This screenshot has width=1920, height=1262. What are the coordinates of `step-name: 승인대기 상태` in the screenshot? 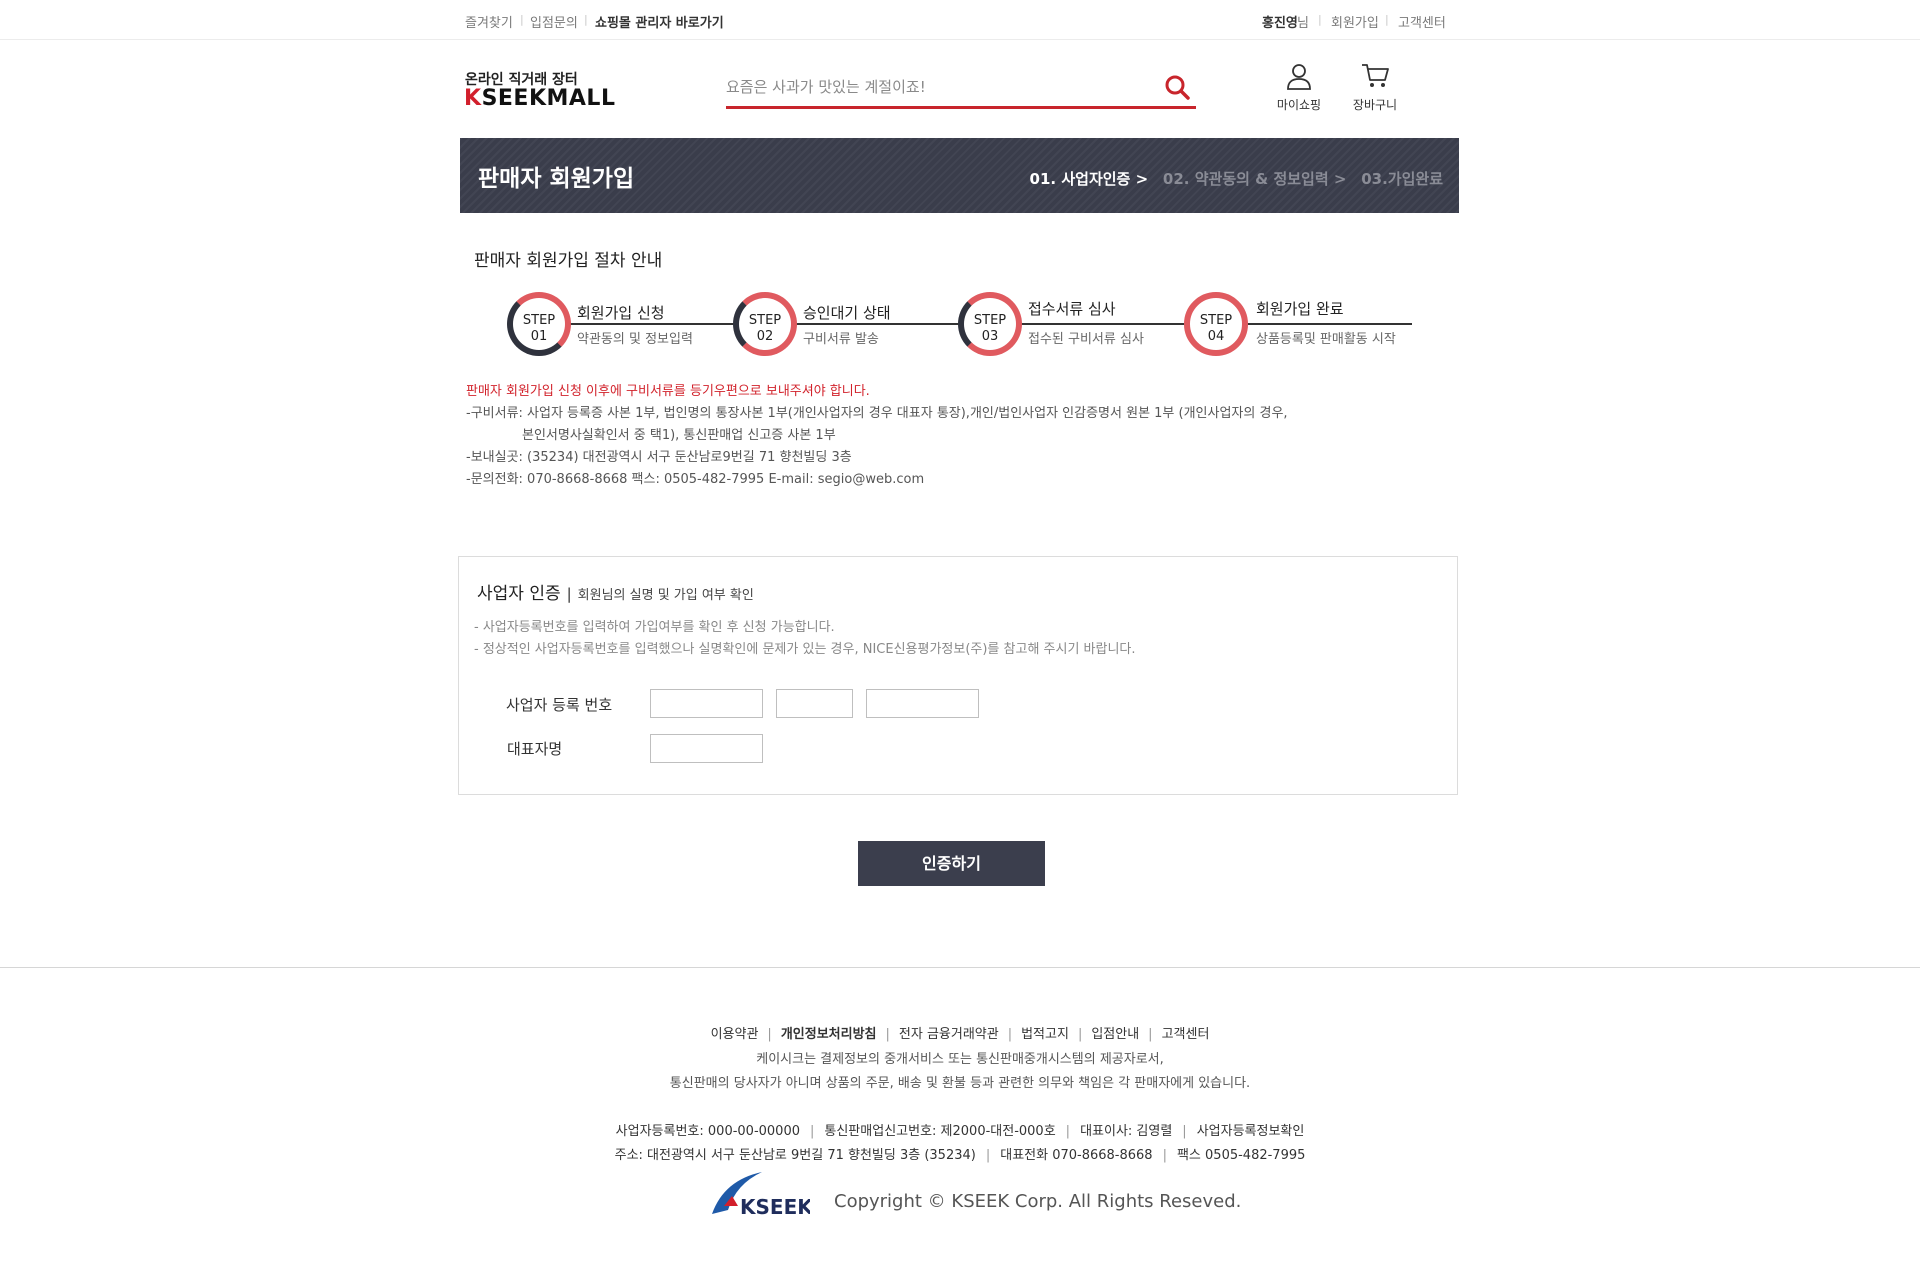 It's located at (847, 313).